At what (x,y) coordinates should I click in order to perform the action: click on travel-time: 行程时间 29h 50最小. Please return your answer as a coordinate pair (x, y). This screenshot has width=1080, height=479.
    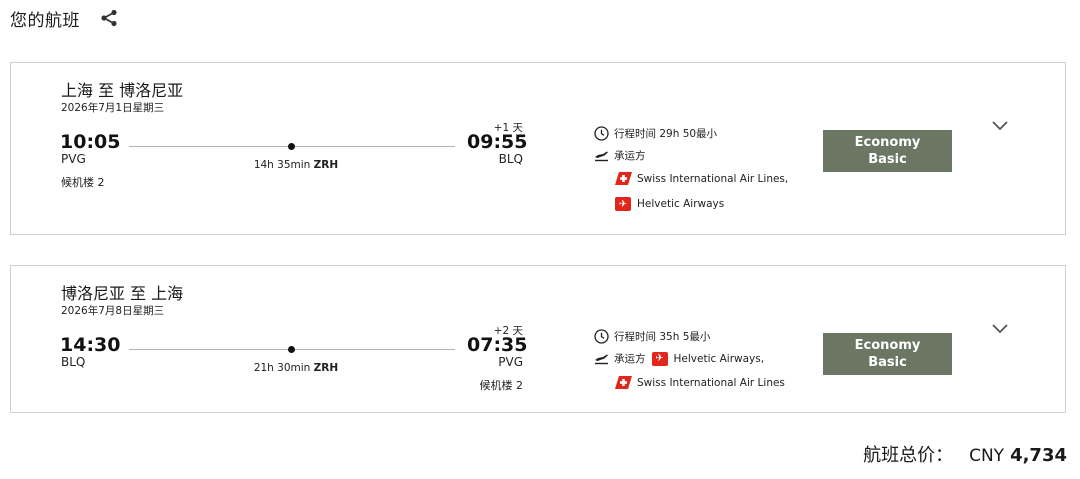
    Looking at the image, I should click on (666, 134).